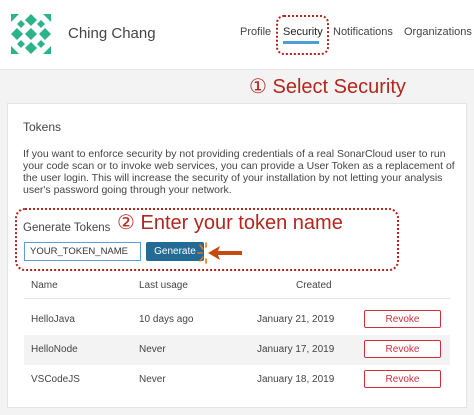  Describe the element at coordinates (112, 33) in the screenshot. I see `user-name: Ching Chang` at that location.